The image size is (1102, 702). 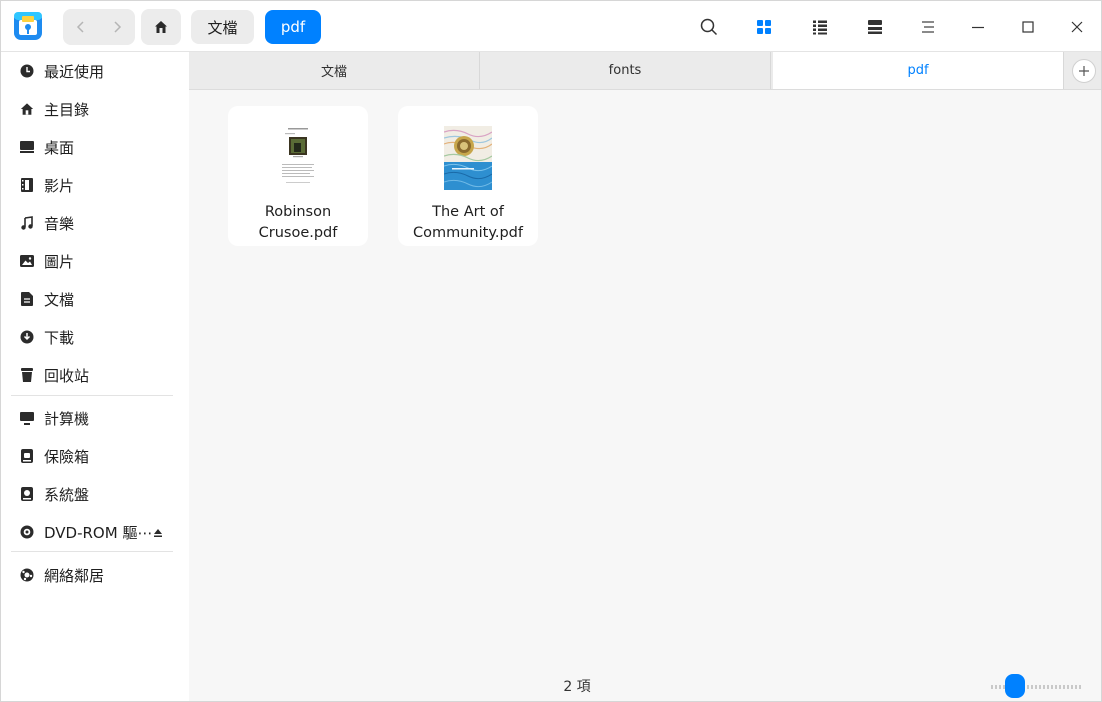 What do you see at coordinates (293, 27) in the screenshot?
I see `breadcrumb-pdf: pdf` at bounding box center [293, 27].